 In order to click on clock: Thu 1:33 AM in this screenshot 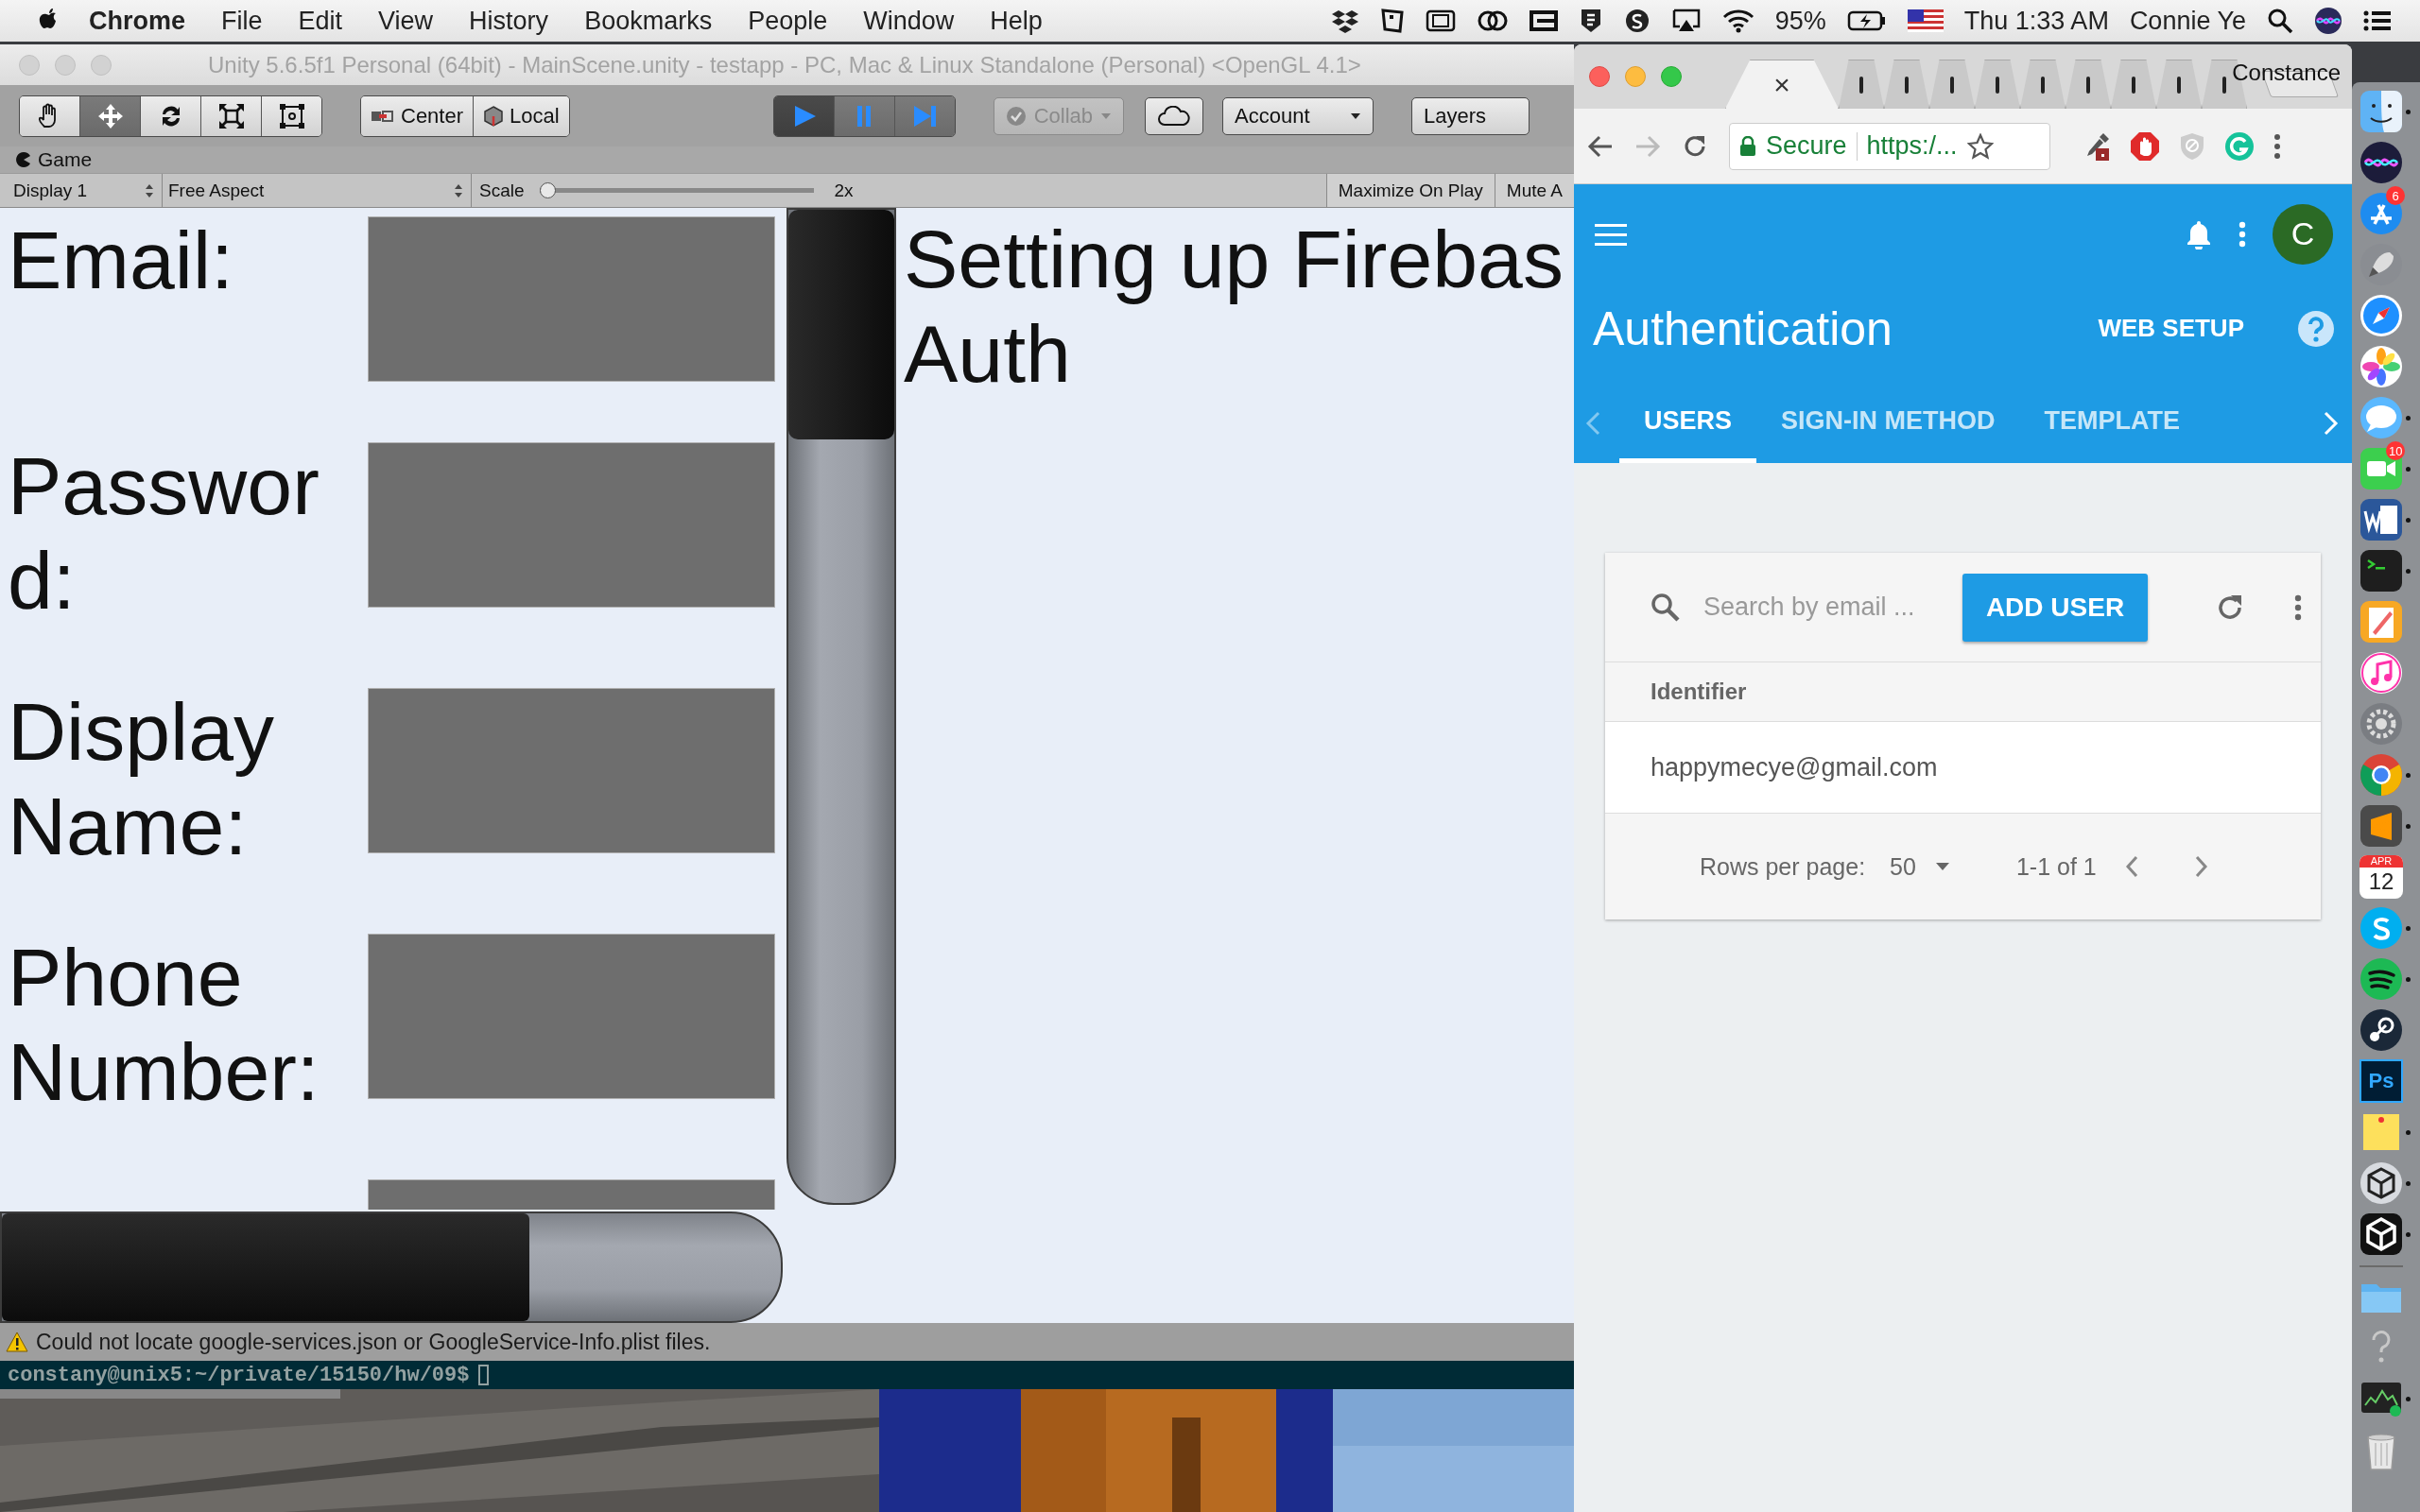, I will do `click(2036, 21)`.